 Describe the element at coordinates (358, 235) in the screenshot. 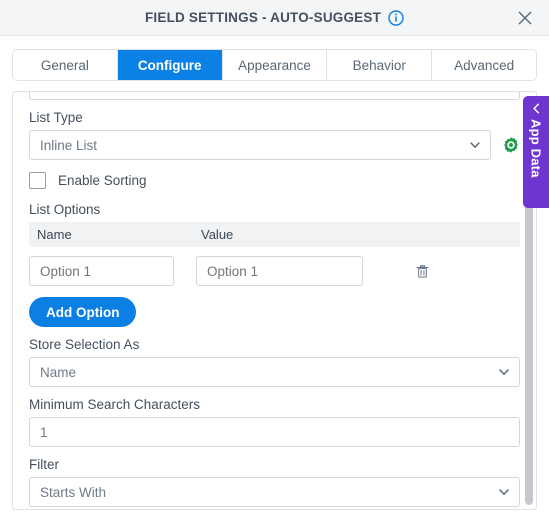

I see `column-header-value-cell: Value` at that location.